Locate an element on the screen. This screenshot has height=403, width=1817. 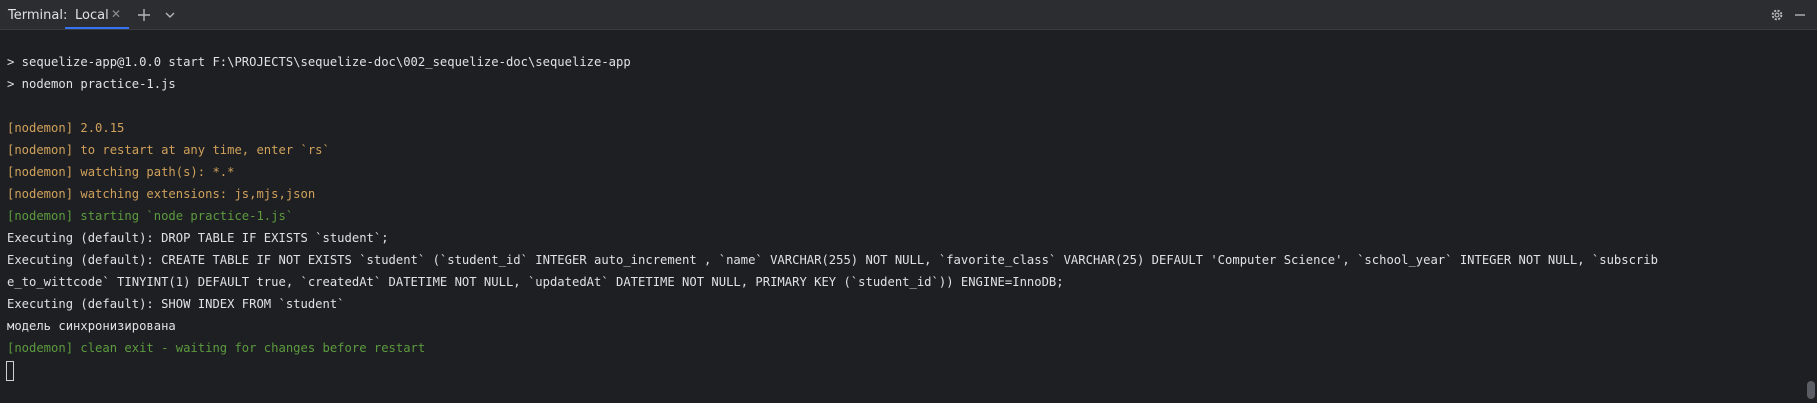
gear-icon is located at coordinates (1777, 15).